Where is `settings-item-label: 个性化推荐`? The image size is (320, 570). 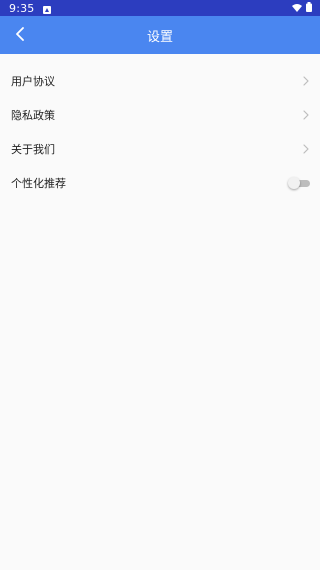
settings-item-label: 个性化推荐 is located at coordinates (38, 183).